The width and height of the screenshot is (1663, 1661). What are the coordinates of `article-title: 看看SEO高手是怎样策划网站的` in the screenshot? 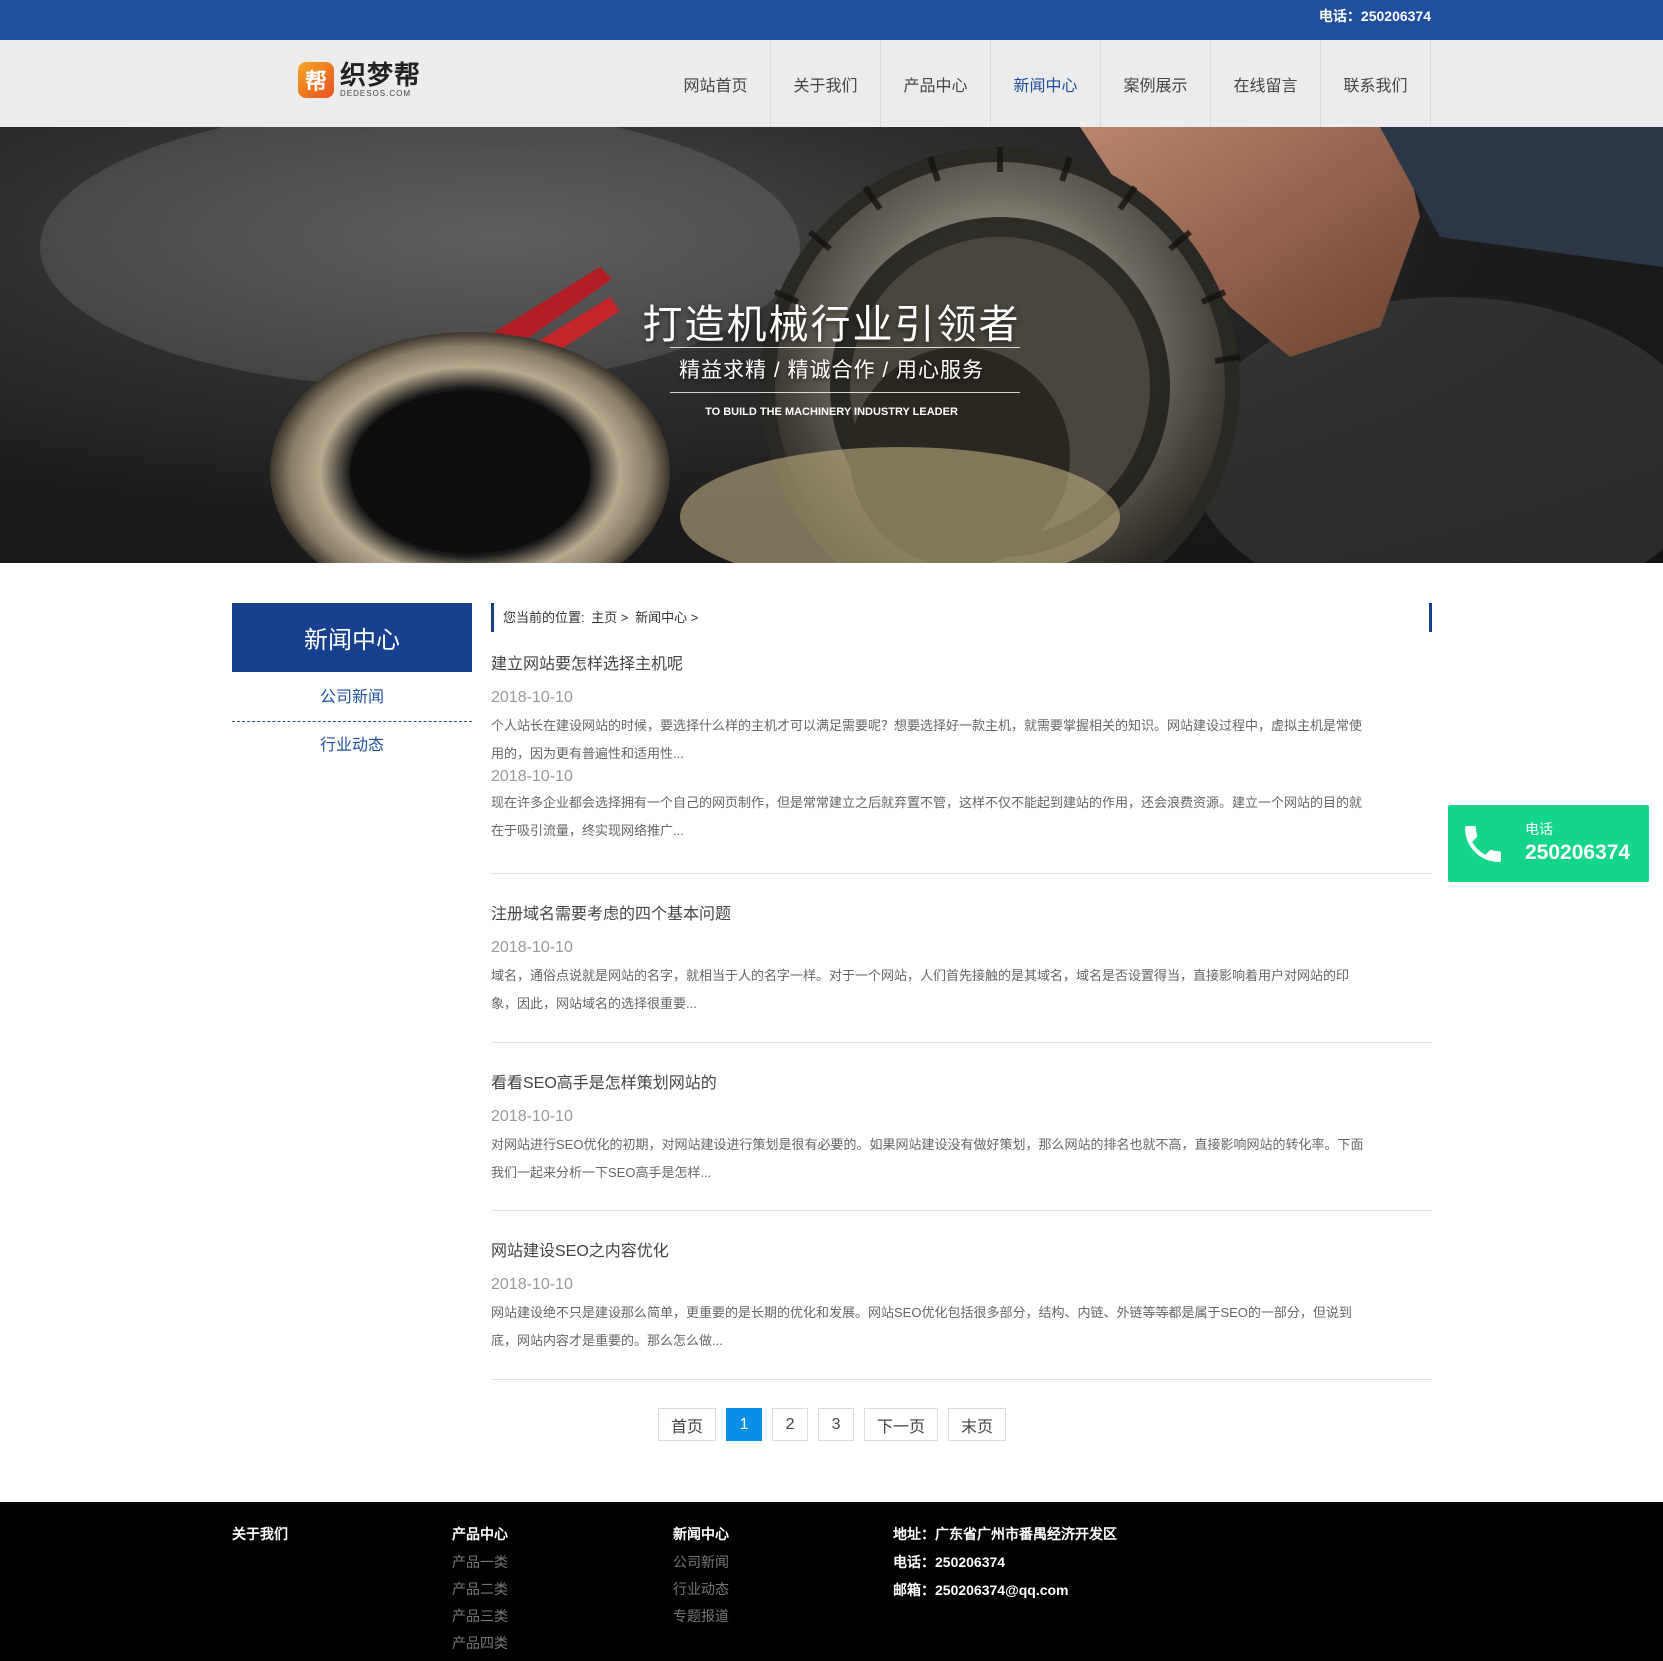 It's located at (961, 1088).